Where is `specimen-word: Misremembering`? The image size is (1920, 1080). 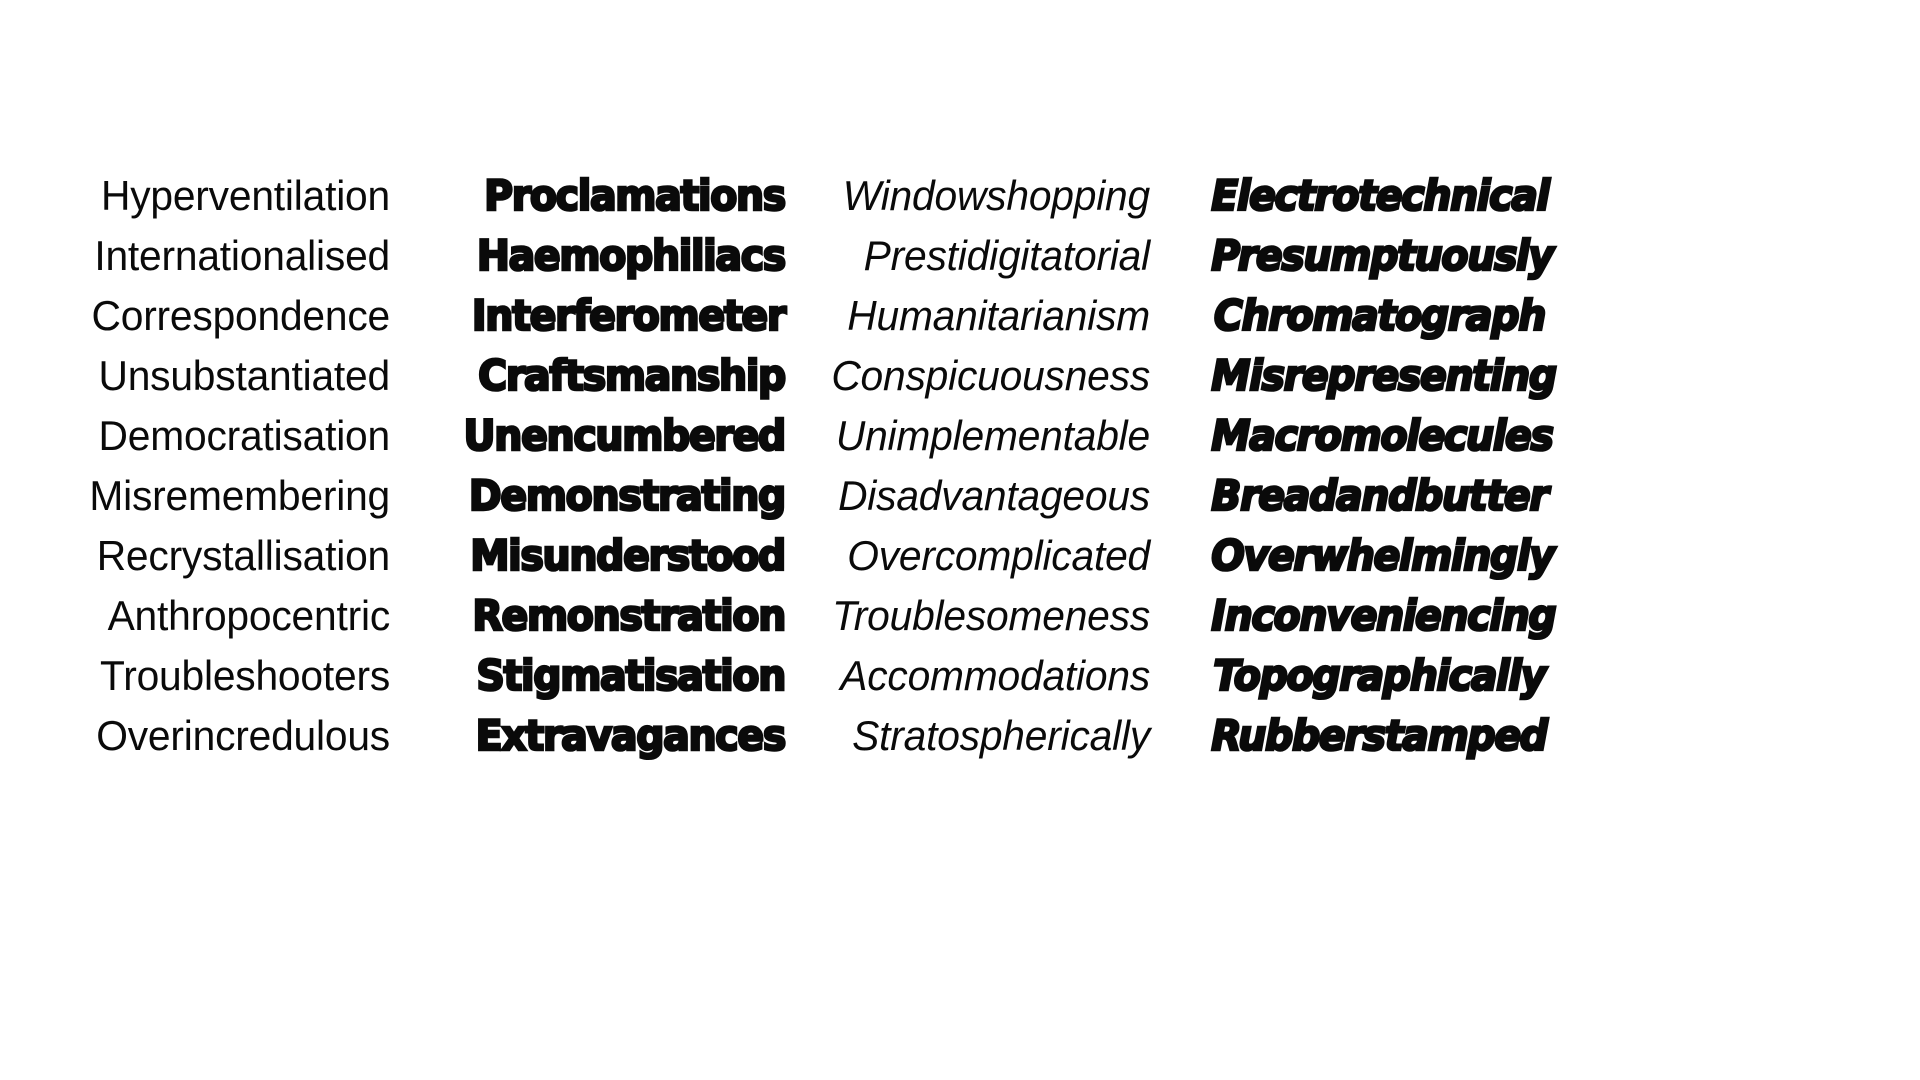
specimen-word: Misremembering is located at coordinates (240, 495).